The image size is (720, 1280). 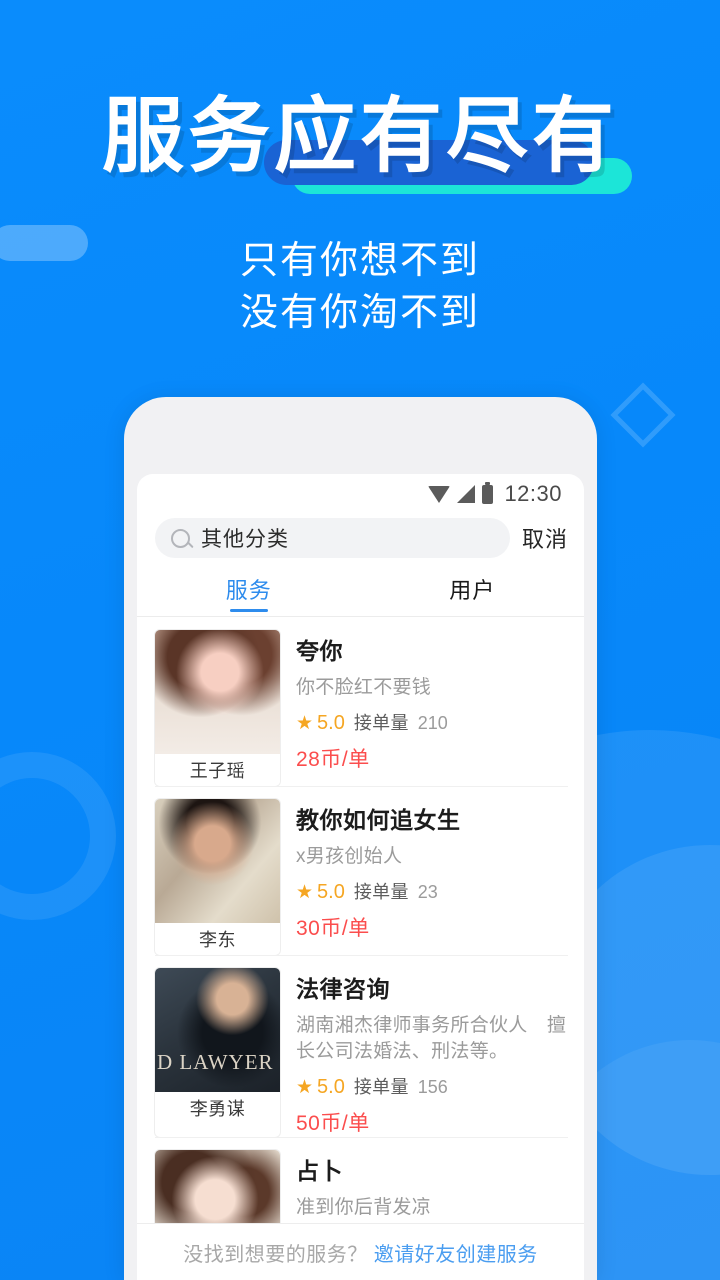 I want to click on service-price: 30币/单, so click(x=333, y=928).